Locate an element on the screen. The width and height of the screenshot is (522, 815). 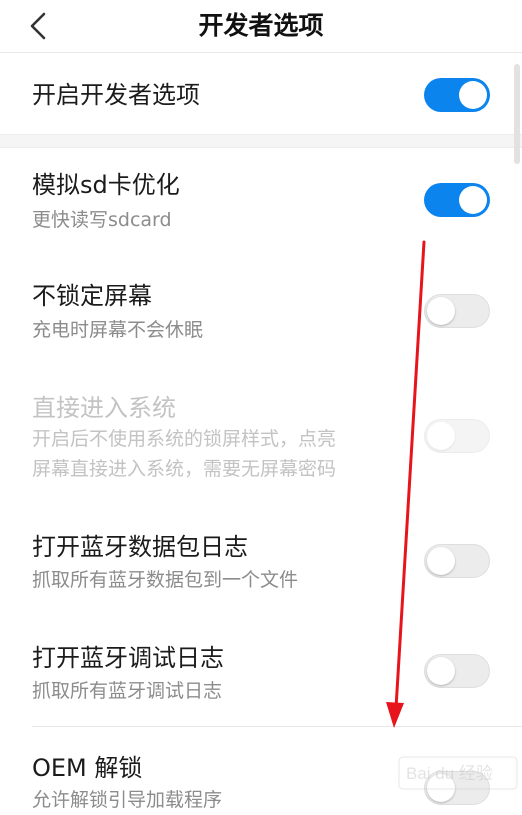
setting-label: 直接进入系统 is located at coordinates (104, 408).